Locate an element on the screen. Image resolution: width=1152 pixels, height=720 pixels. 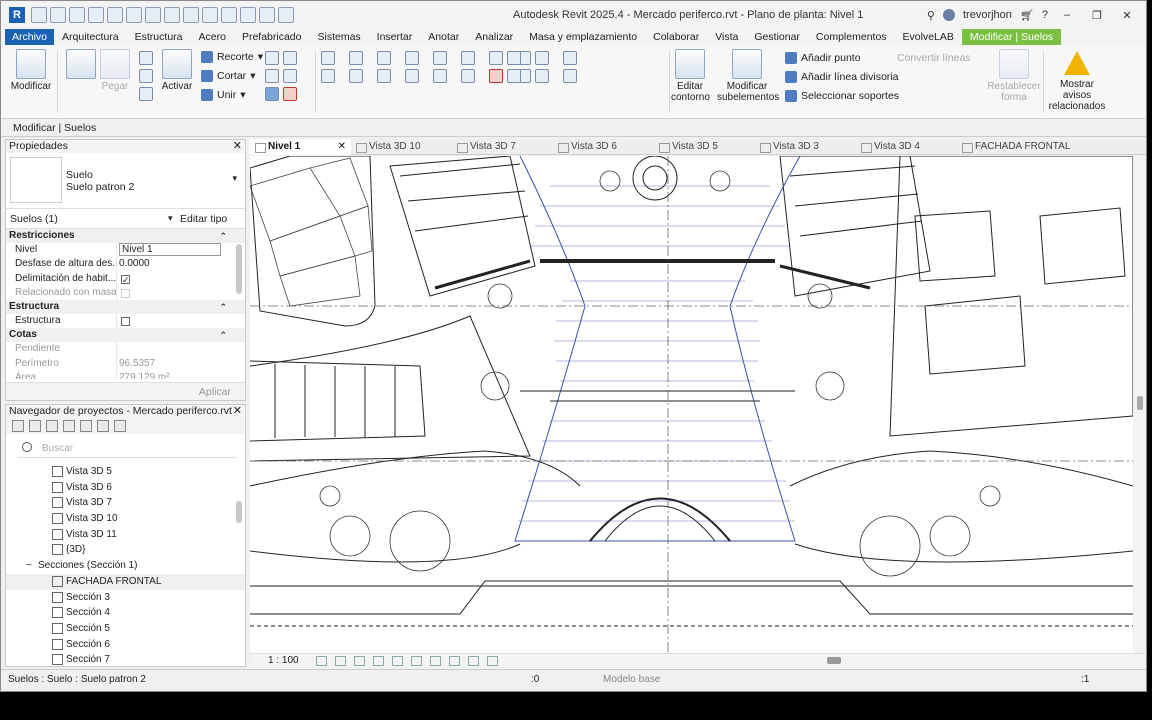
split-icon is located at coordinates (440, 58).